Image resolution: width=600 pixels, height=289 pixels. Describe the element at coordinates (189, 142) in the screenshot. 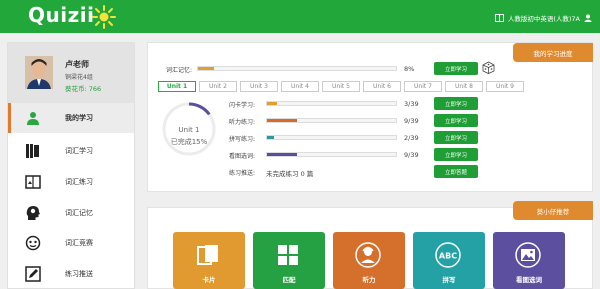

I see `ring-subtitle: 已完成15%` at that location.